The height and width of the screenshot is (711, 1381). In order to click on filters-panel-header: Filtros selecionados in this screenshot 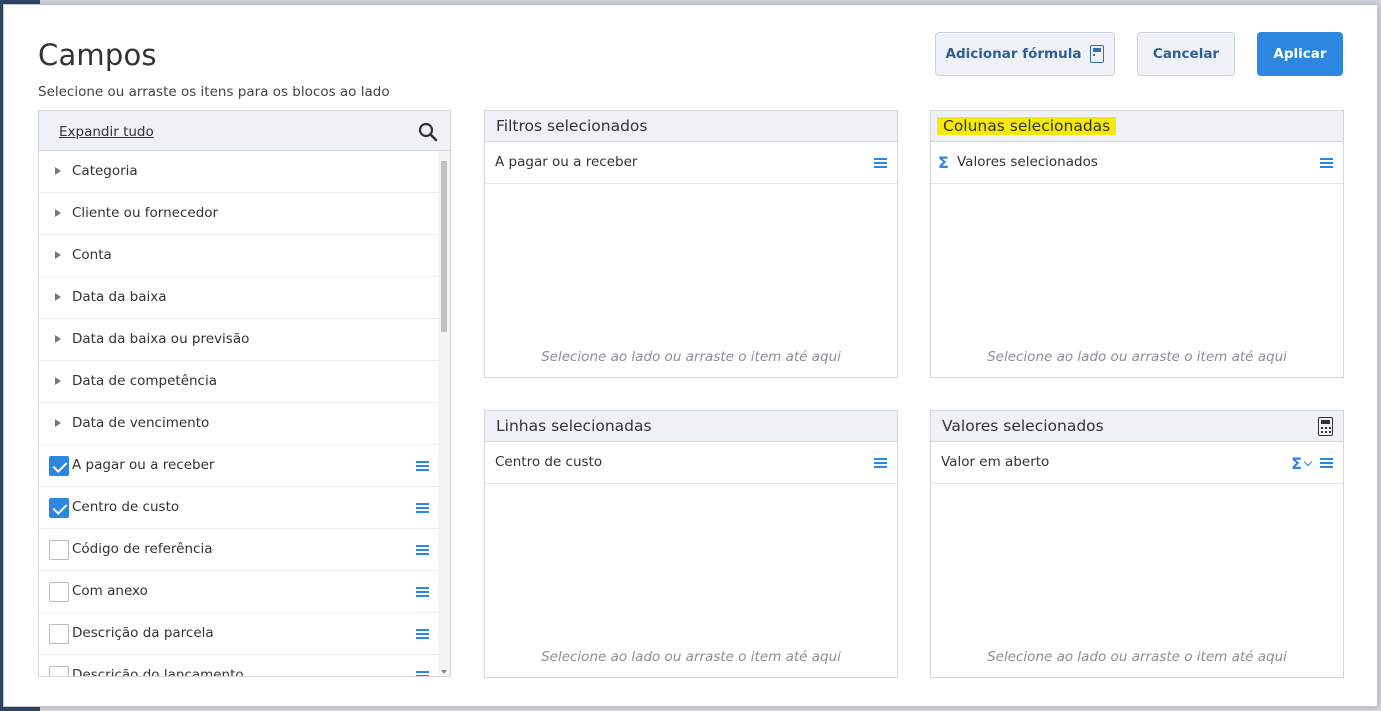, I will do `click(691, 126)`.